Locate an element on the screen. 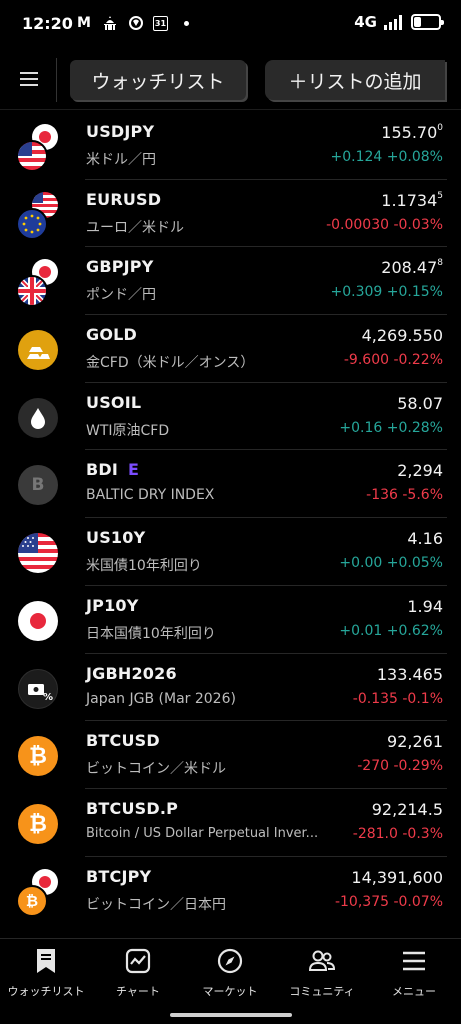  symbol-name: EURUSD is located at coordinates (124, 199).